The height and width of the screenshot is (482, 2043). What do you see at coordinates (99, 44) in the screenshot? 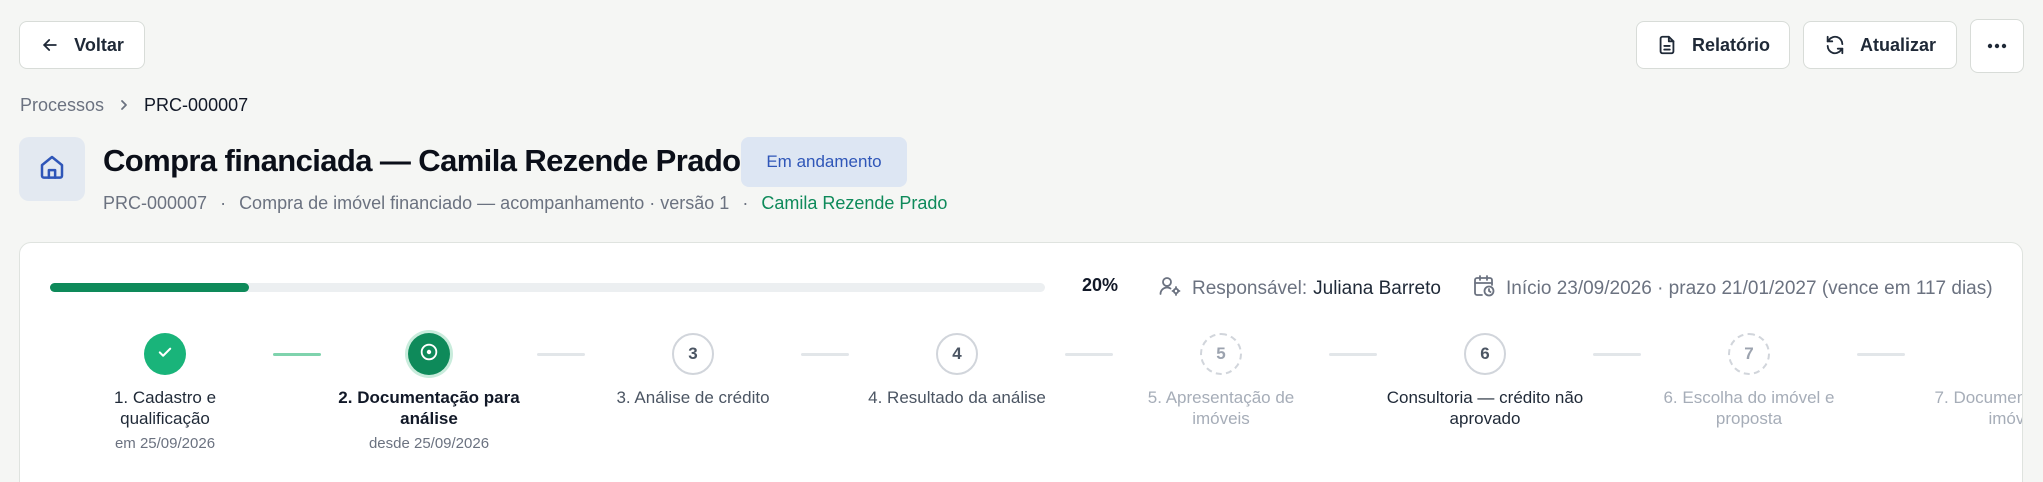
I see `back-button-label: Voltar` at bounding box center [99, 44].